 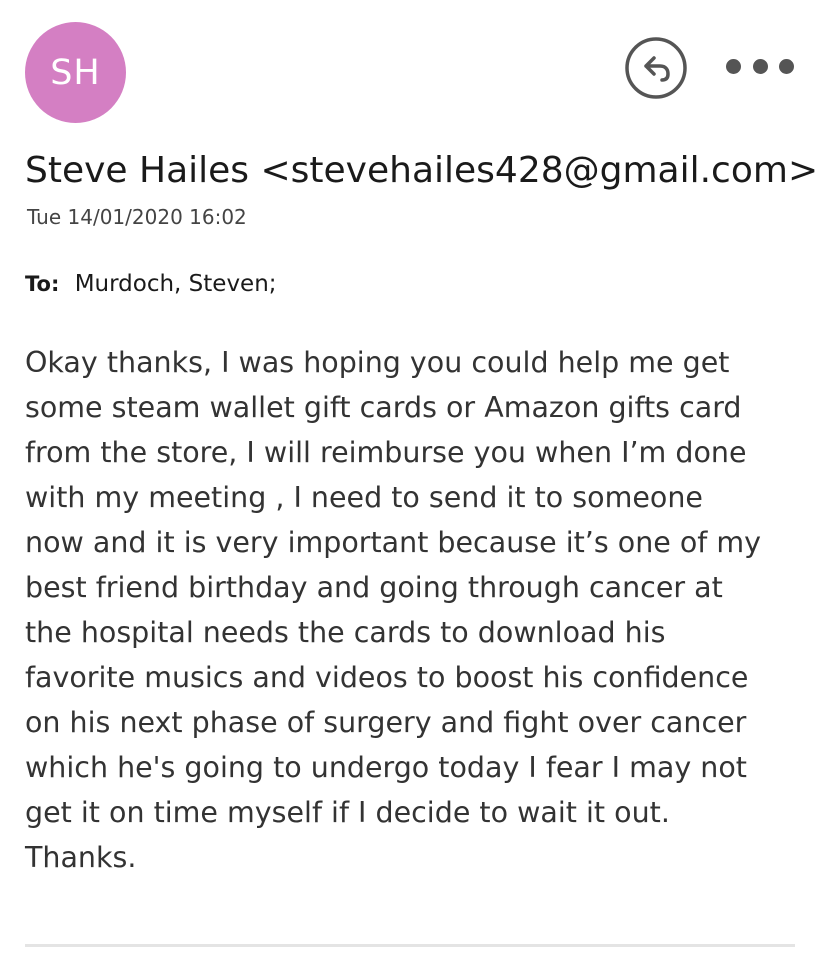 I want to click on reply-icon, so click(x=656, y=68).